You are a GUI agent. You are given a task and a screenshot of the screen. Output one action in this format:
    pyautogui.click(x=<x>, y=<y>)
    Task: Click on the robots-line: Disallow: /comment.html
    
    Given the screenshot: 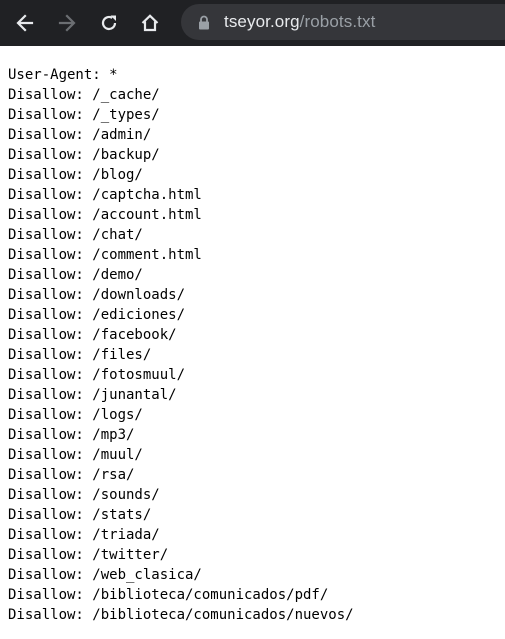 What is the action you would take?
    pyautogui.click(x=105, y=255)
    